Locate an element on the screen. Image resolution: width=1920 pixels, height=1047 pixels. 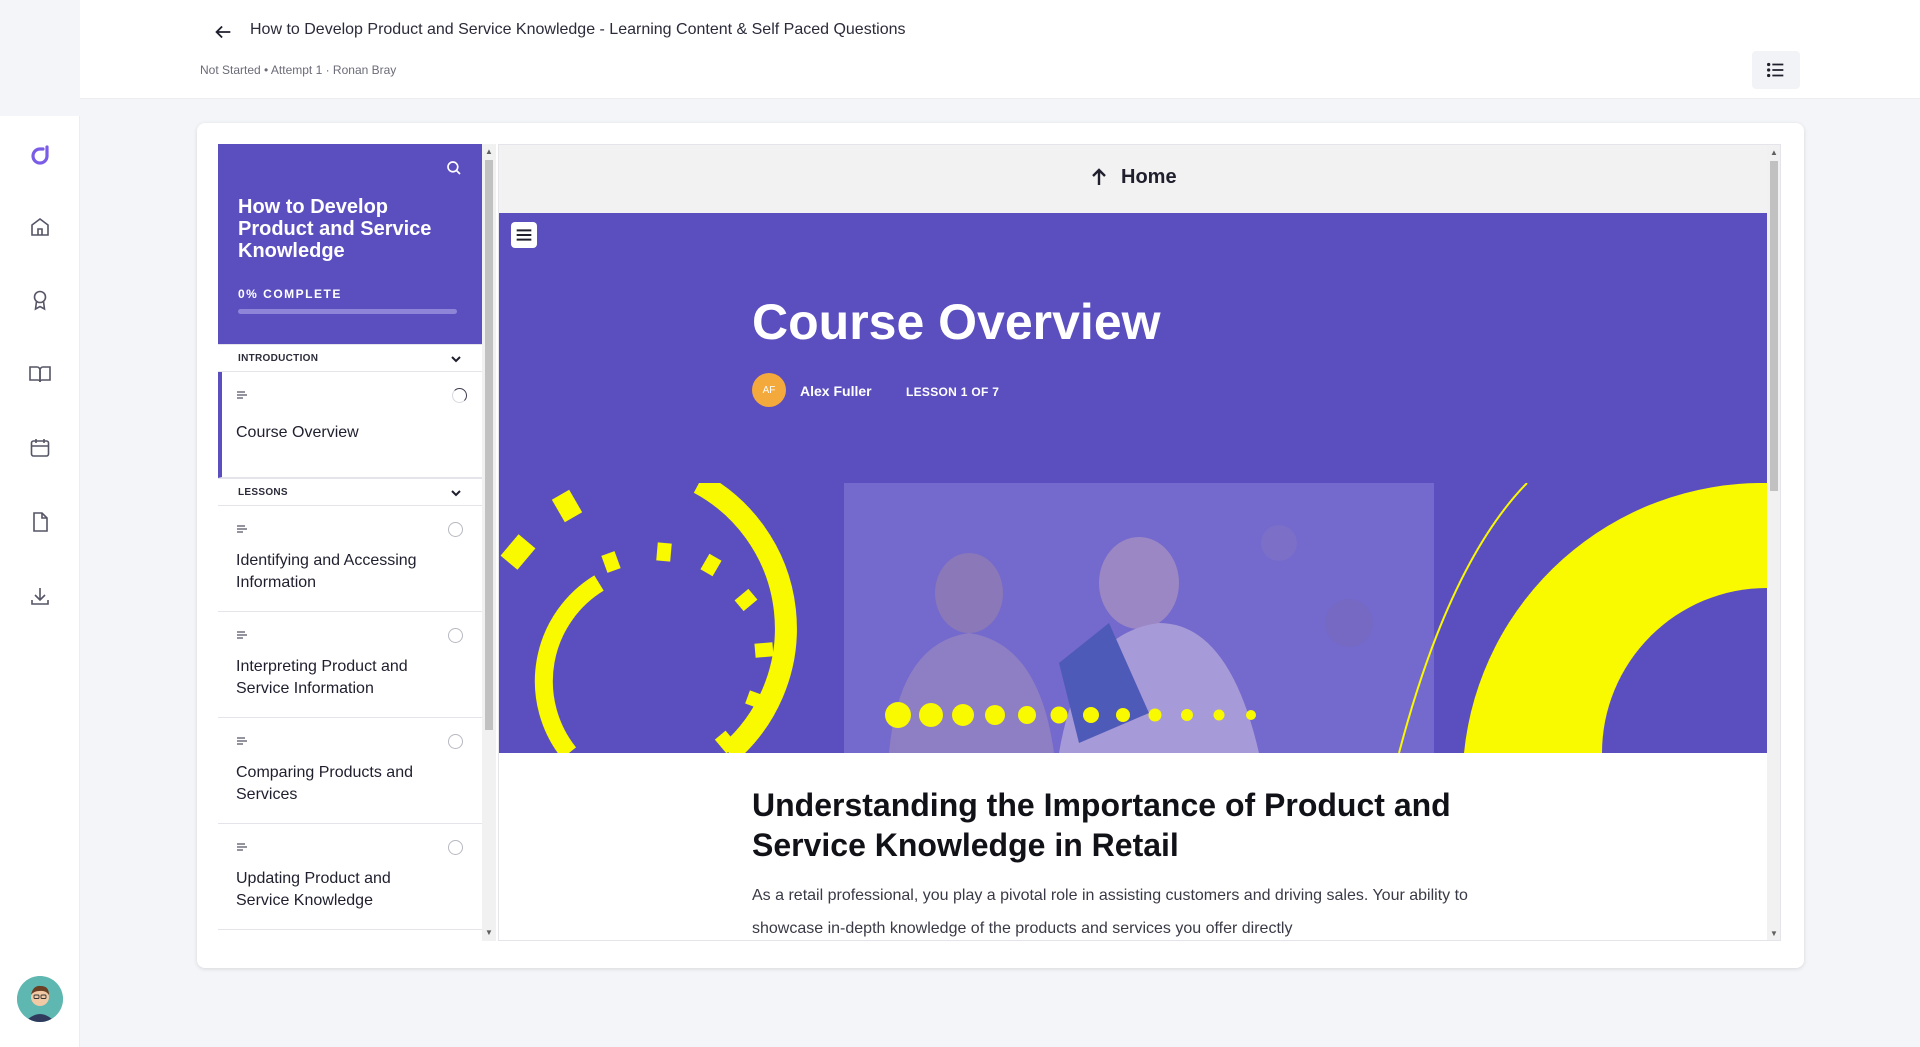
outline-menu-button is located at coordinates (1776, 70).